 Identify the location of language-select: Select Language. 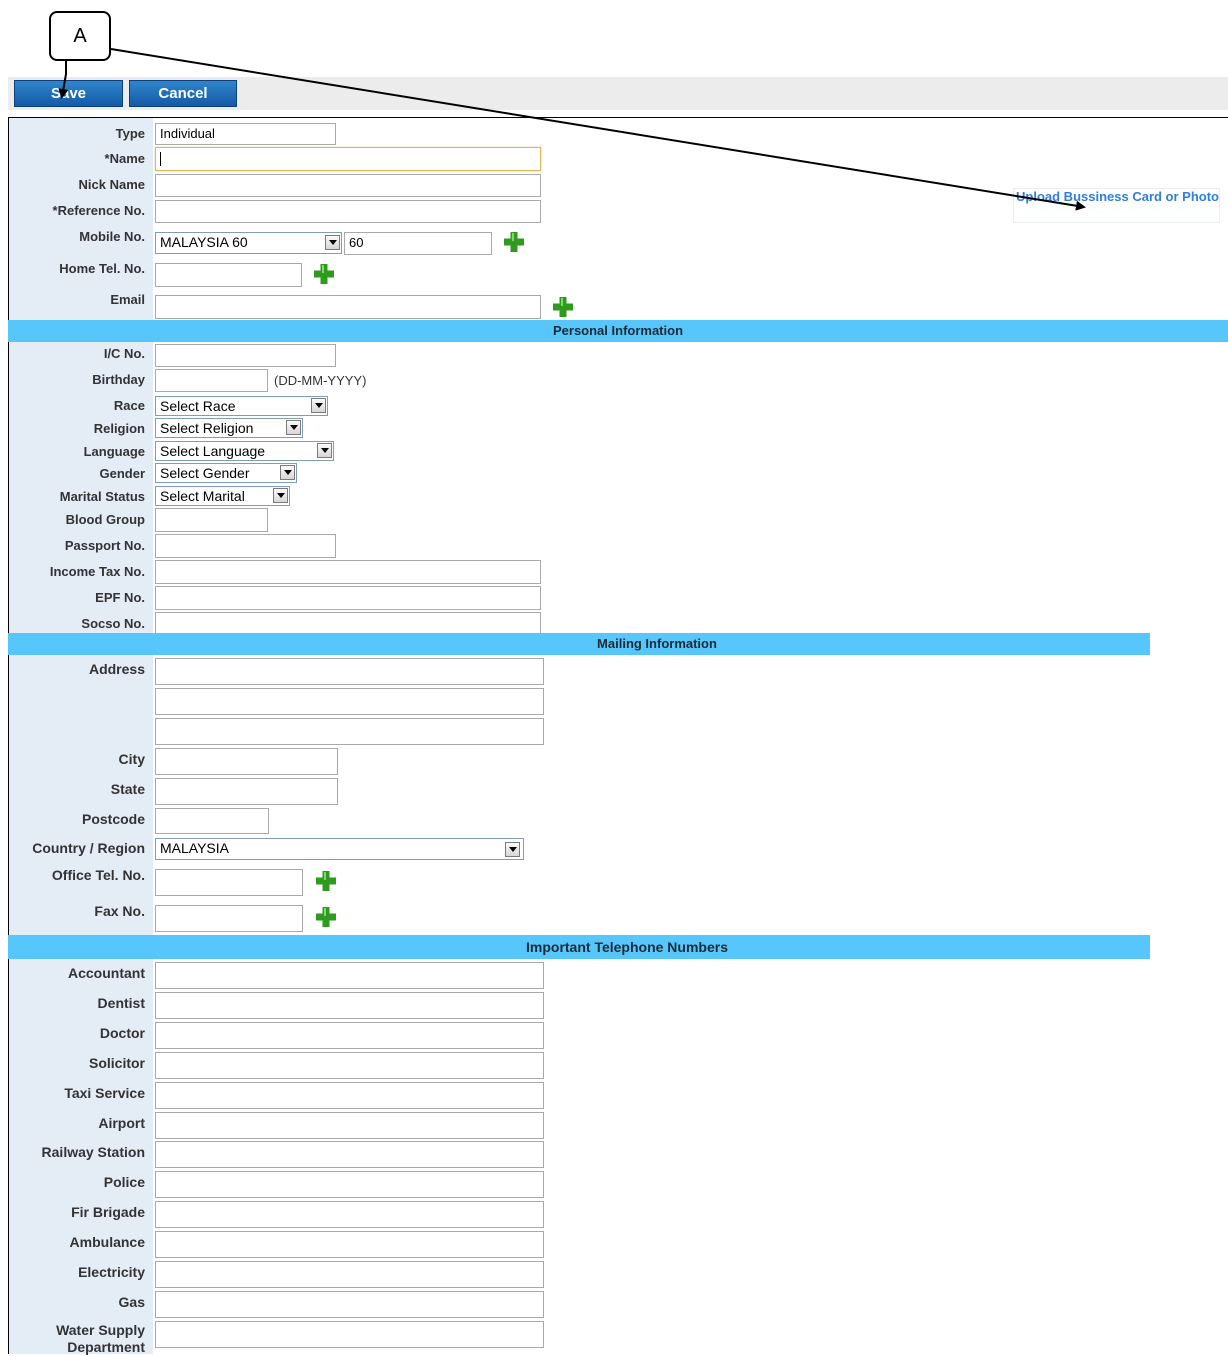
(244, 451).